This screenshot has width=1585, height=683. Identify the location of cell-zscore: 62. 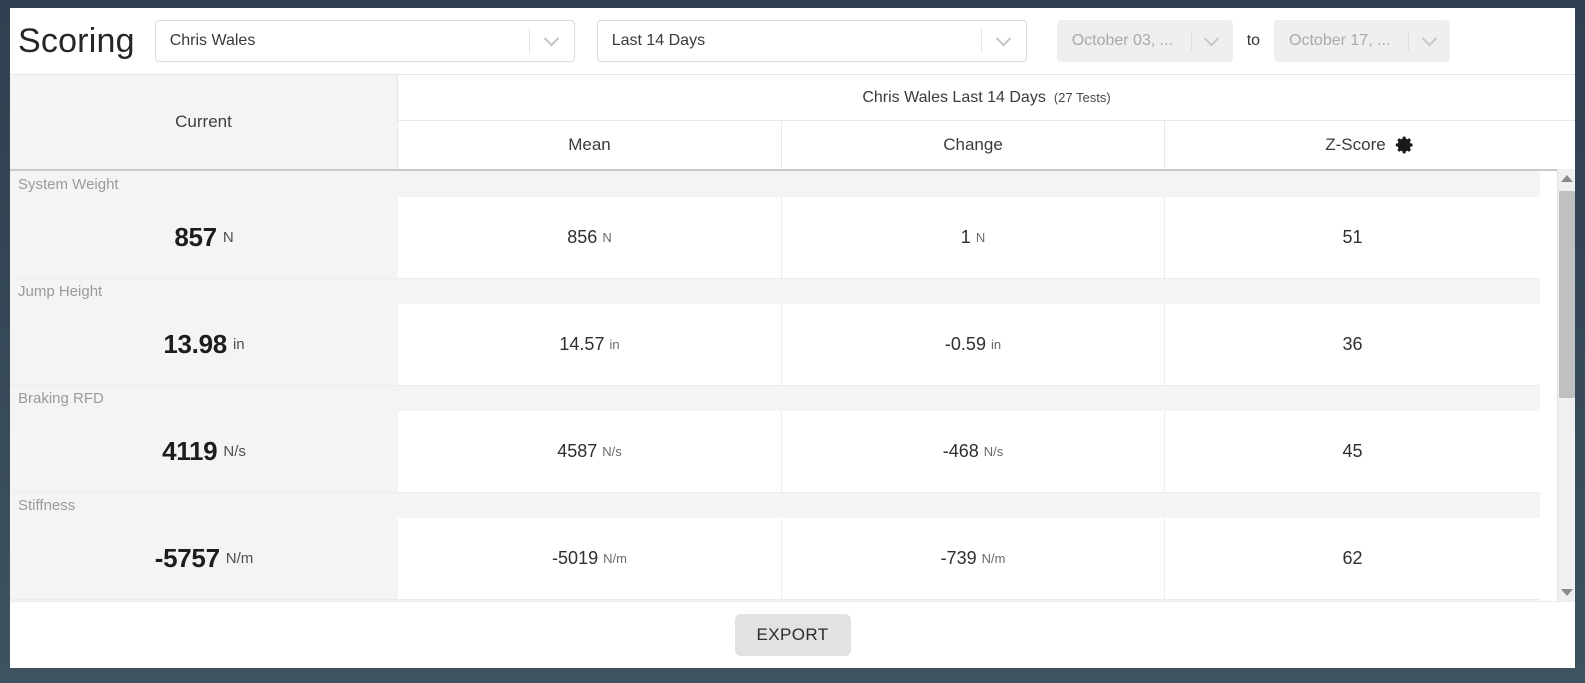
(1352, 558).